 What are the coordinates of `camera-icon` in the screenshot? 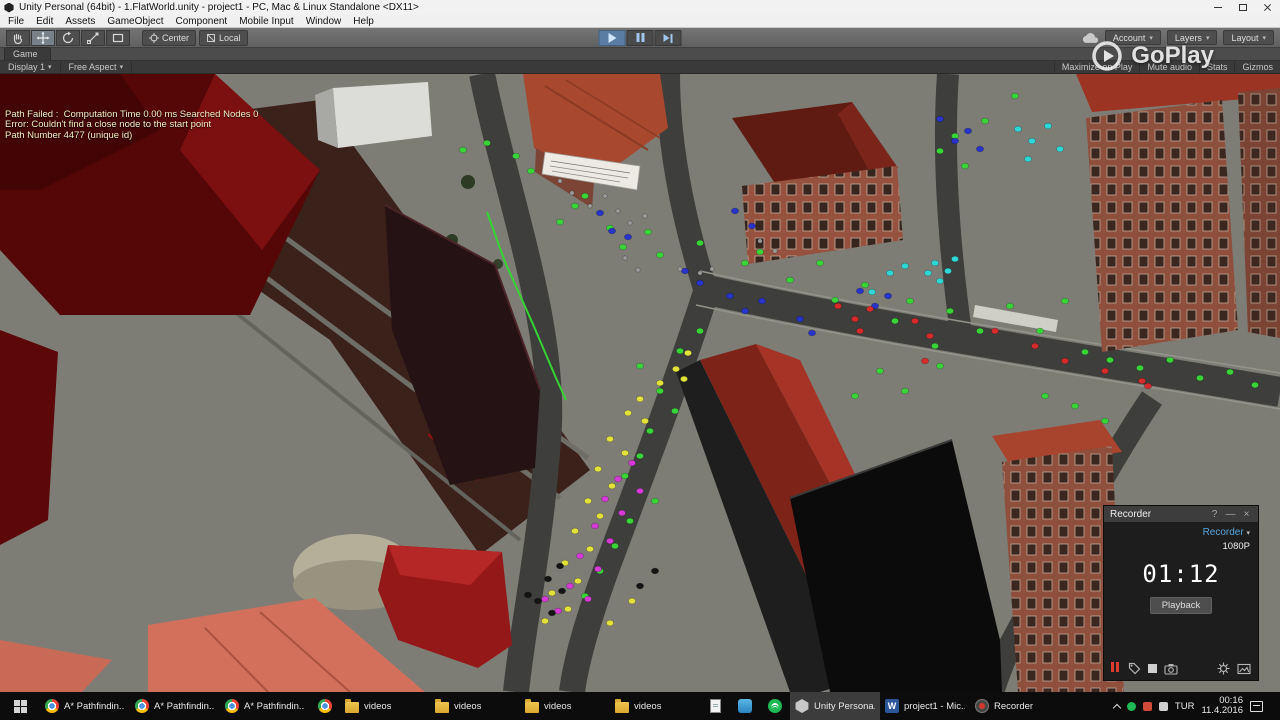 It's located at (1171, 669).